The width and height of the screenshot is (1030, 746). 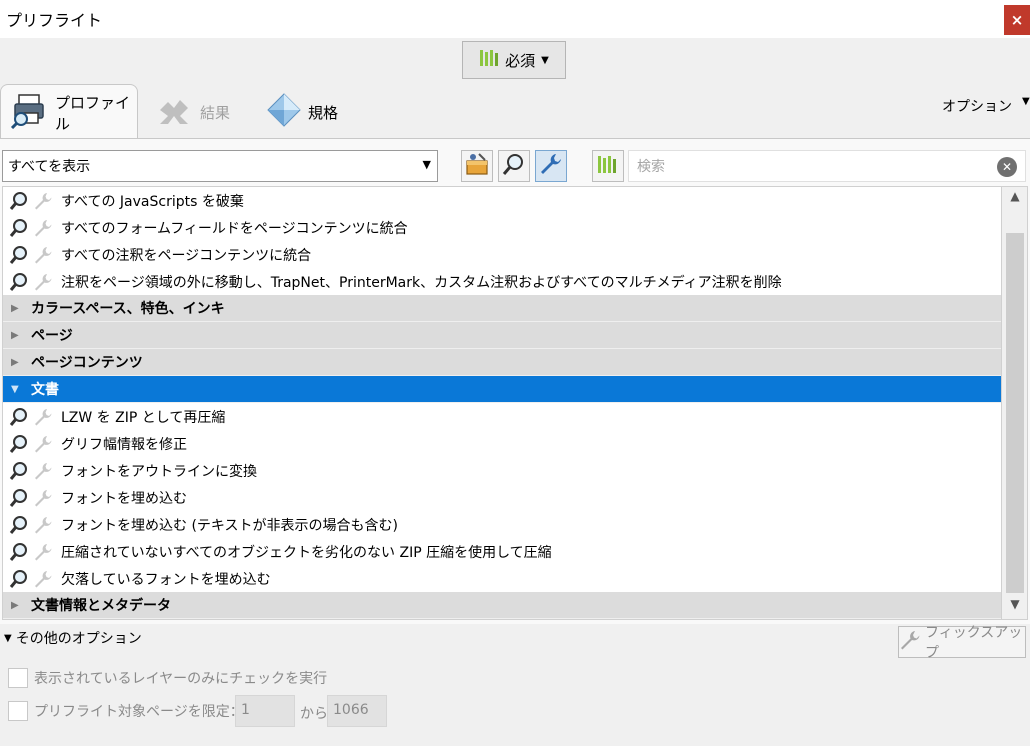 I want to click on diamond-icon, so click(x=284, y=112).